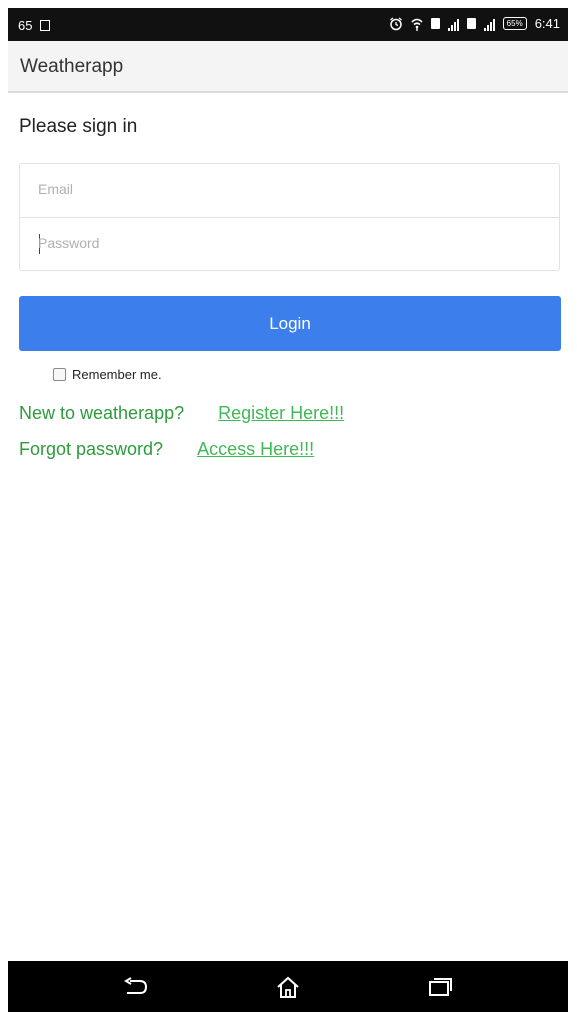 Image resolution: width=577 pixels, height=1012 pixels. I want to click on navigation-bar, so click(288, 986).